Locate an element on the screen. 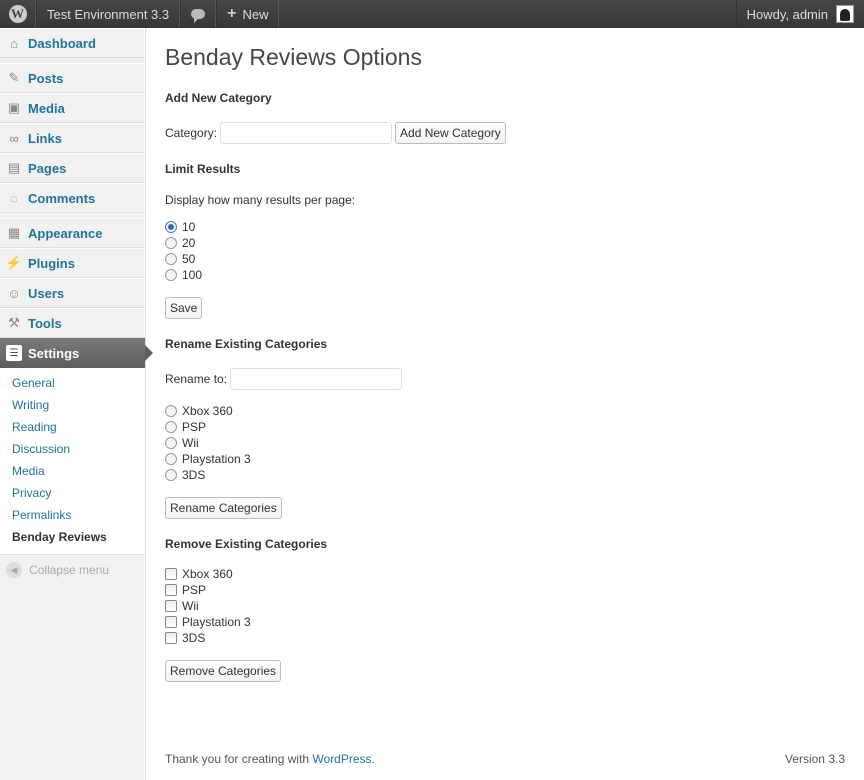 This screenshot has width=864, height=780. appearance-icon: ▦ is located at coordinates (14, 232).